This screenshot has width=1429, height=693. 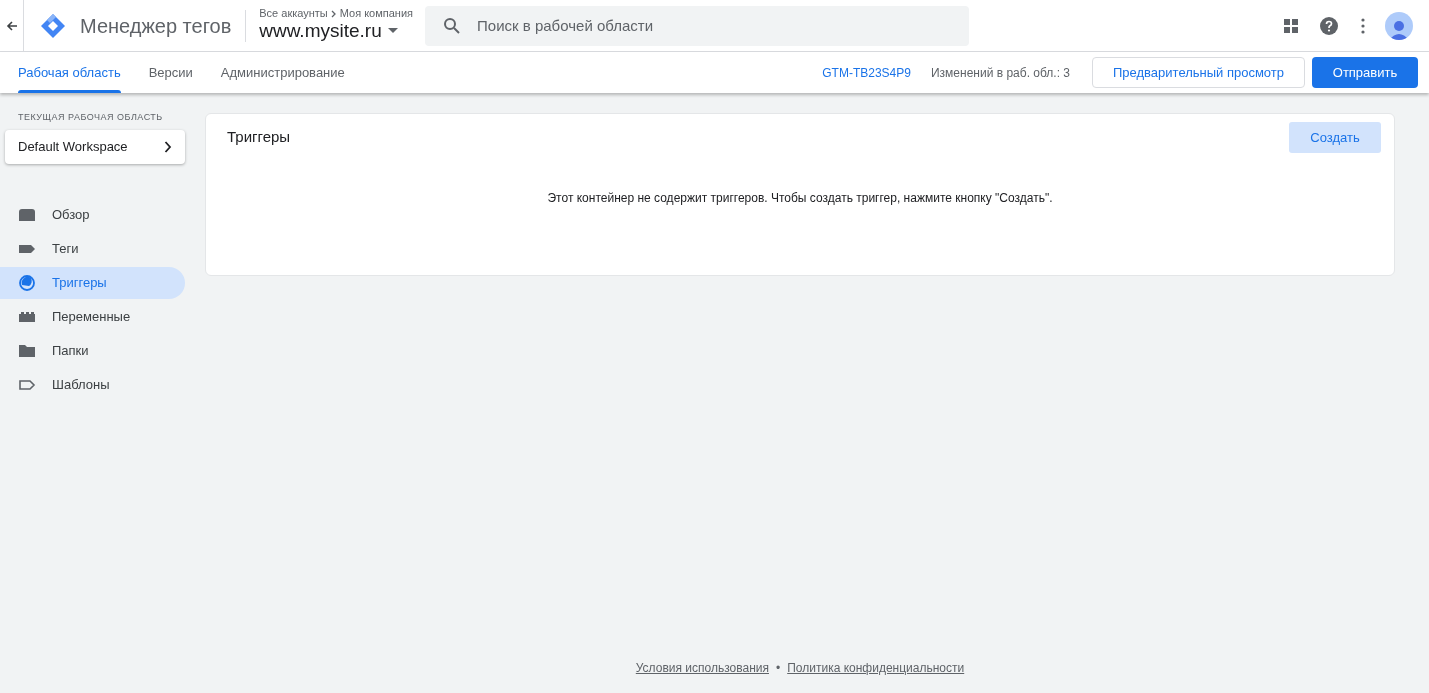 I want to click on sidebar-item: Триггеры, so click(x=92, y=282).